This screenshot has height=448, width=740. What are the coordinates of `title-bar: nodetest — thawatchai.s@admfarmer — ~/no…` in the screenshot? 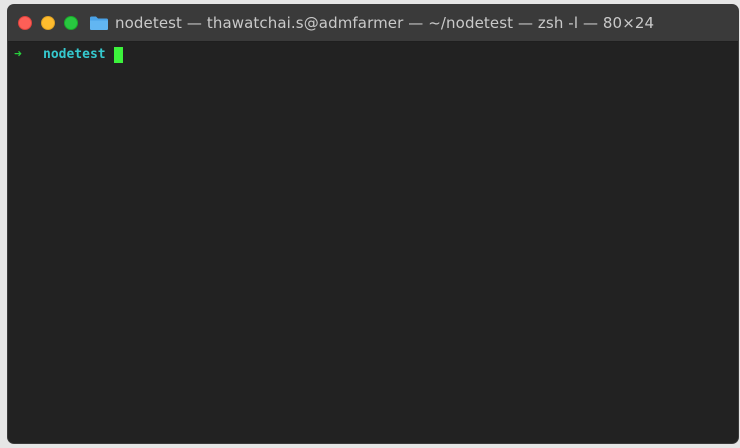 It's located at (373, 23).